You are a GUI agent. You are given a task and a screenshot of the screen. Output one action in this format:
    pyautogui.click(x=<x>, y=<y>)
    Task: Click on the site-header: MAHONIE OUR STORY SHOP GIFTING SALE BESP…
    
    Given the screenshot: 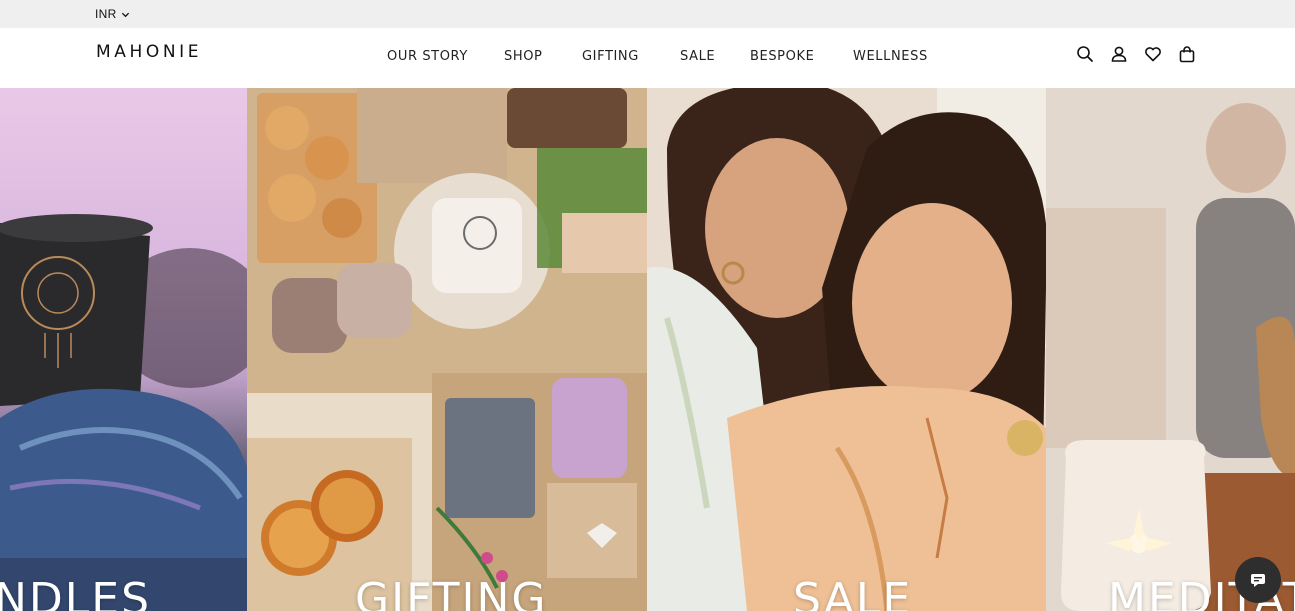 What is the action you would take?
    pyautogui.click(x=647, y=58)
    